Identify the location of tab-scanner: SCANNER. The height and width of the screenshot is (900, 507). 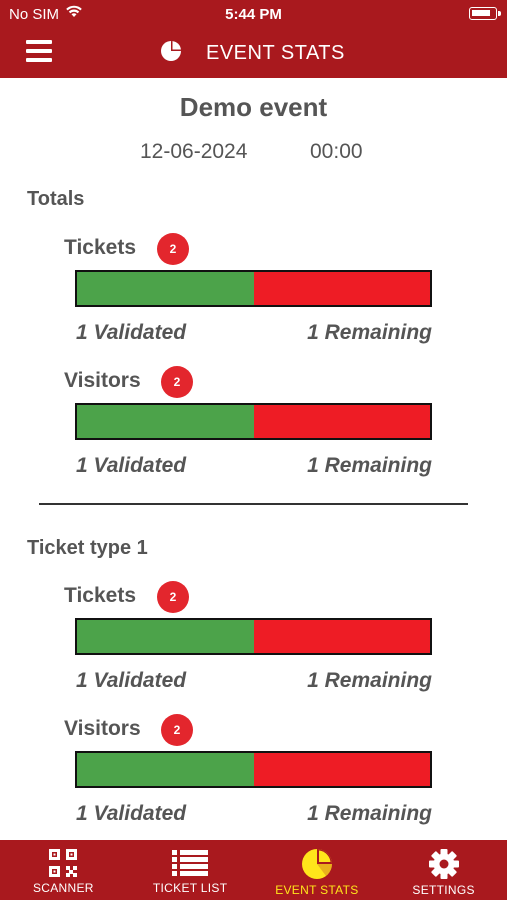
(63, 870).